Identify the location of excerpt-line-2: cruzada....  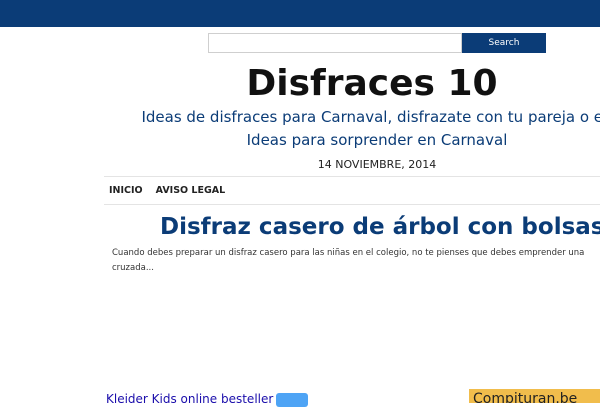
(133, 268).